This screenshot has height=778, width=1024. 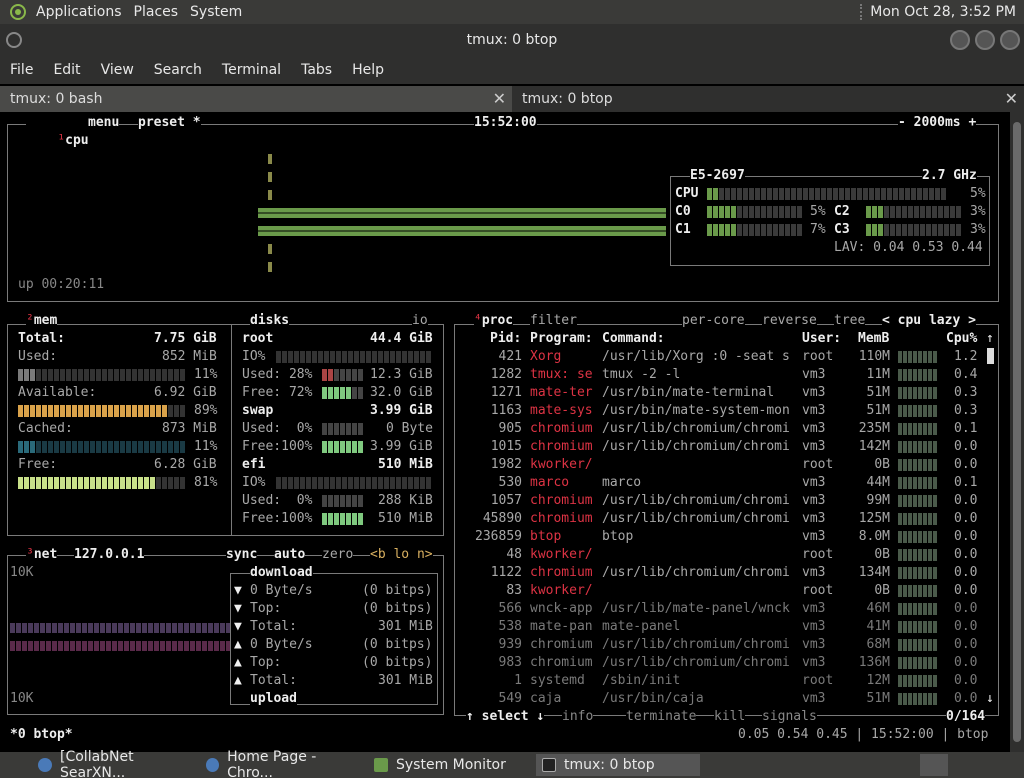 I want to click on proc-percore-toggle: per-core, so click(x=713, y=321).